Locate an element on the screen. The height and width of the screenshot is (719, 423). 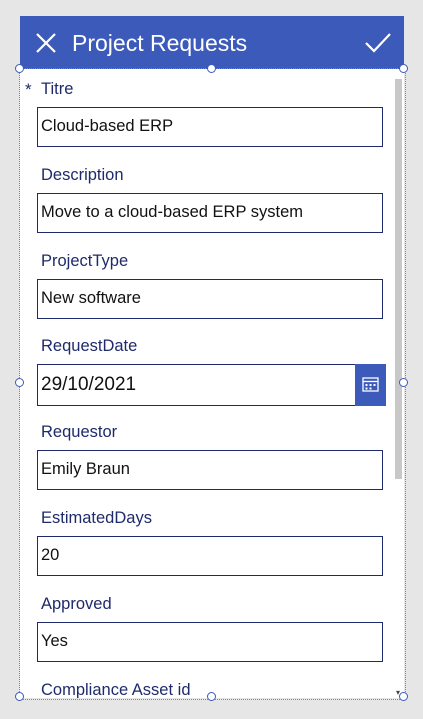
field-label-titre: Titre is located at coordinates (57, 89).